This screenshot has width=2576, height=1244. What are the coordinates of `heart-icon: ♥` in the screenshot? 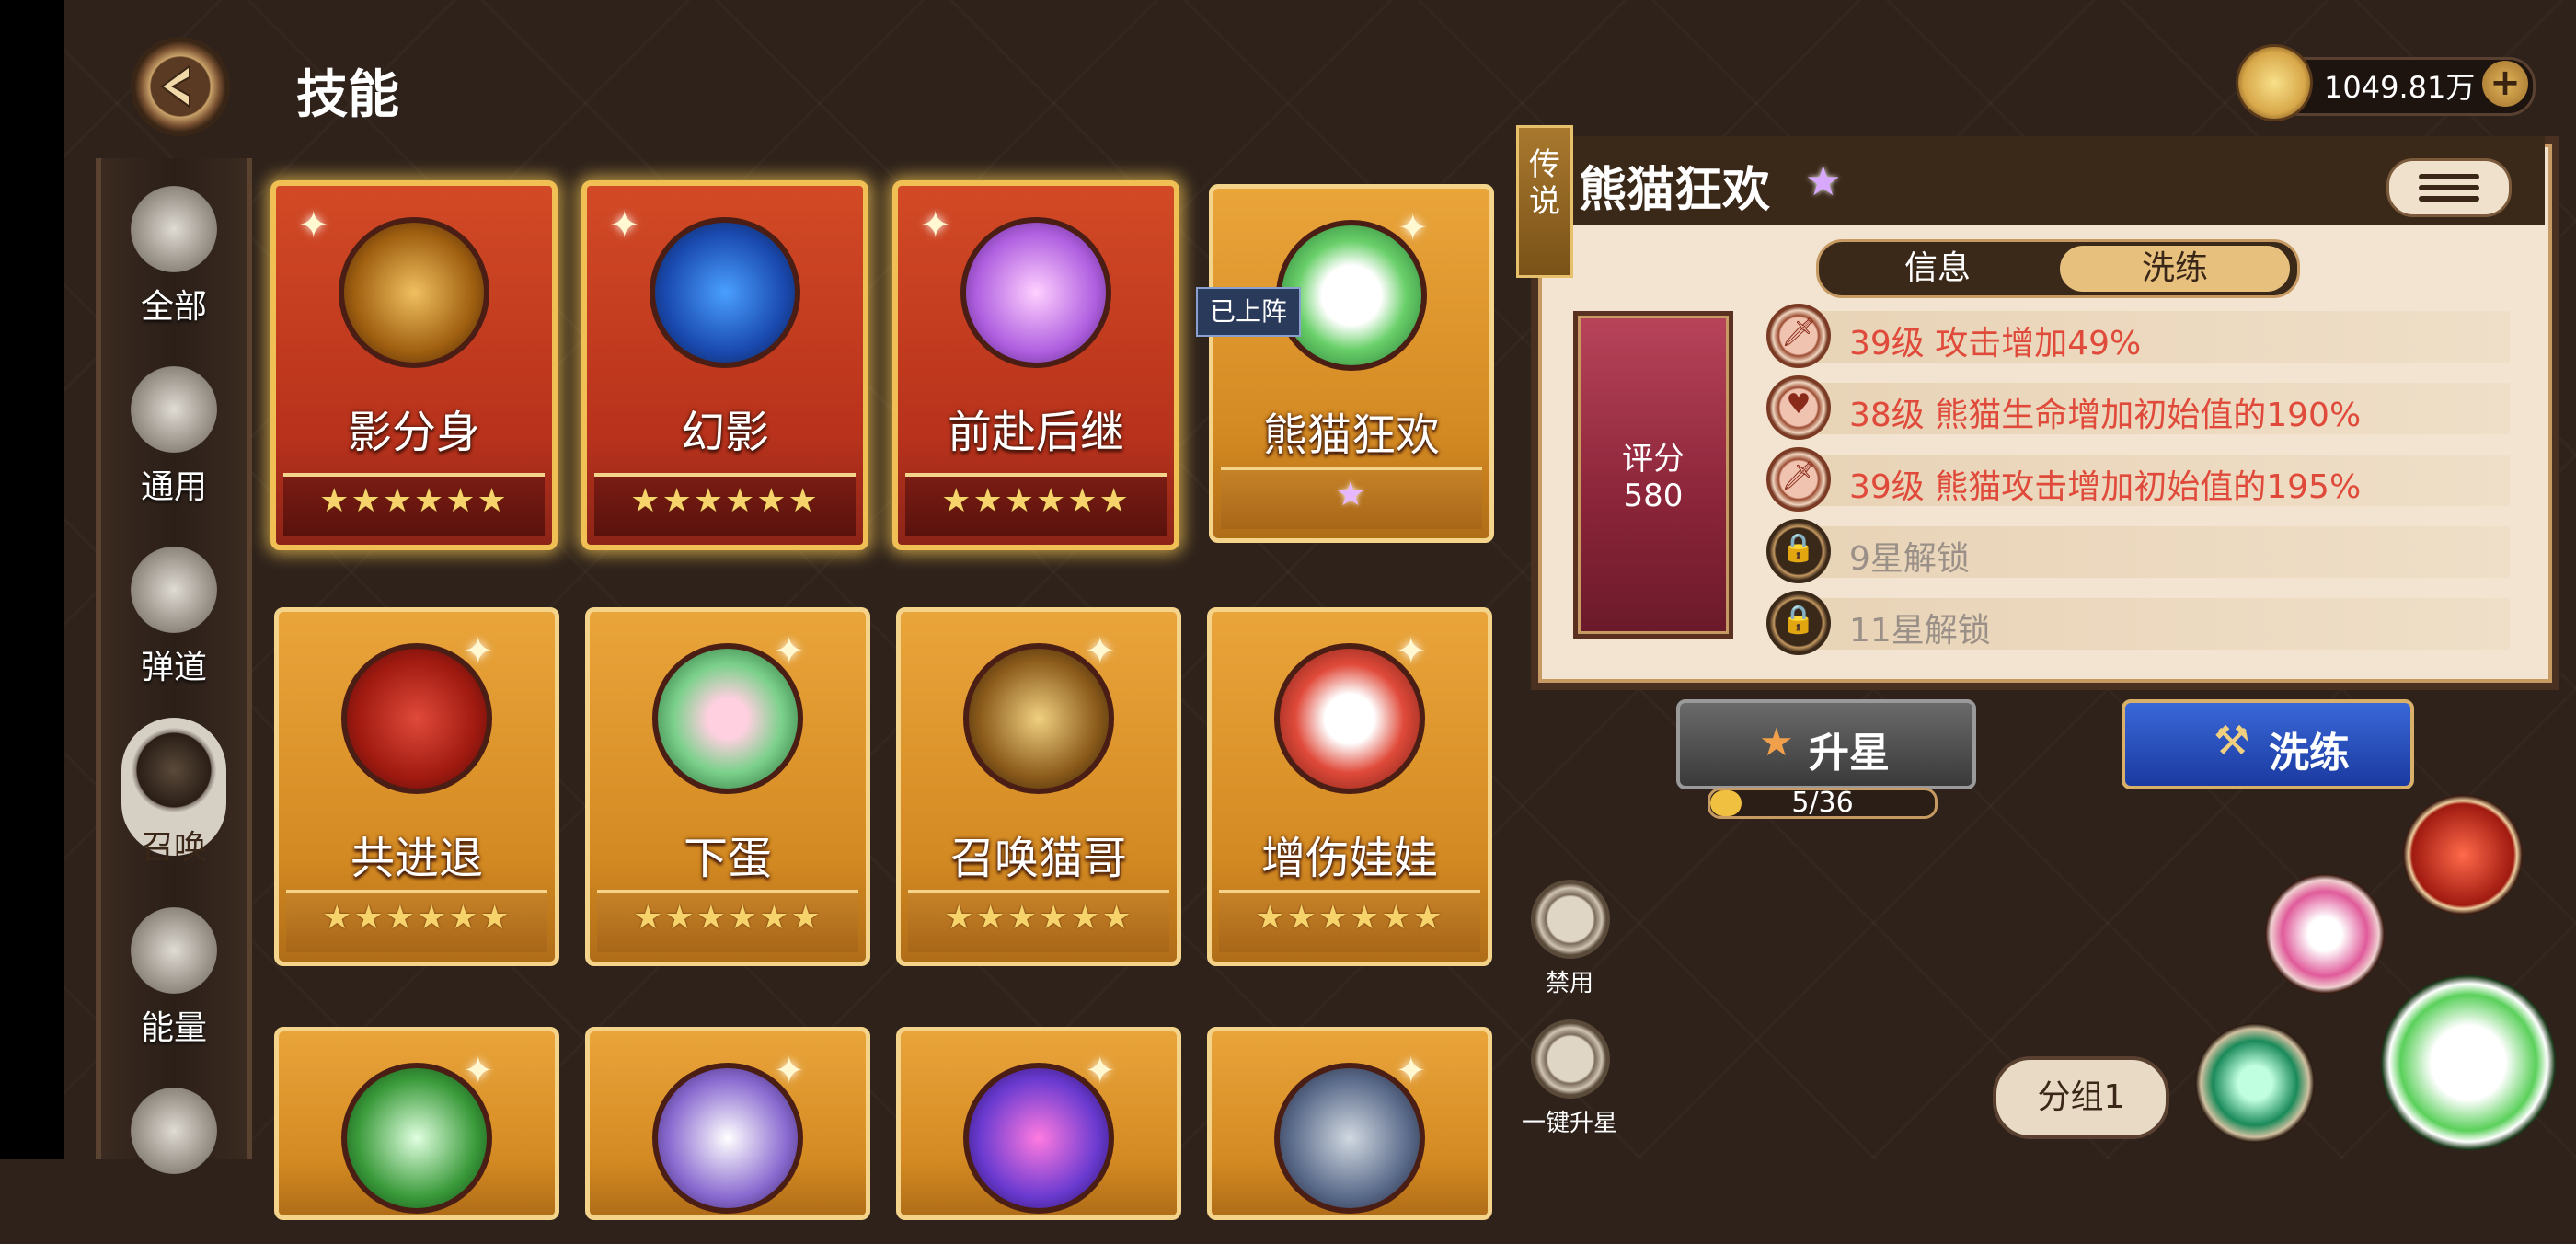 It's located at (1798, 408).